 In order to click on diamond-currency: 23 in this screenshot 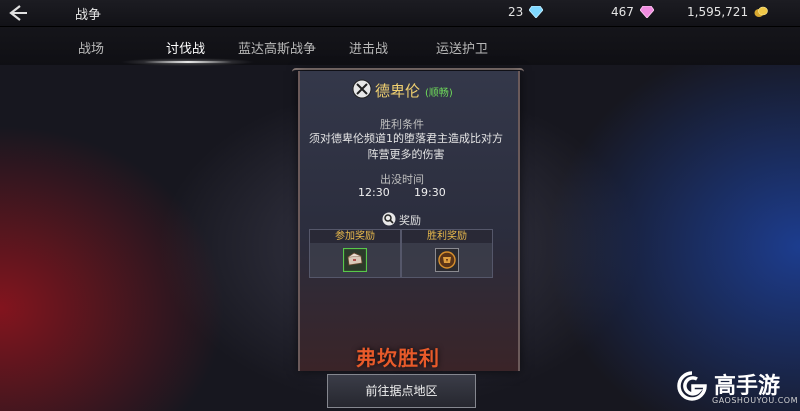, I will do `click(526, 12)`.